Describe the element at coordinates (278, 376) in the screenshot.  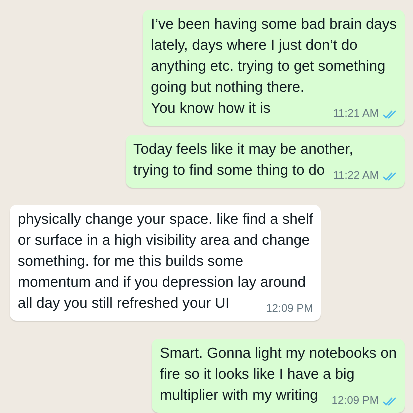
I see `sent-message: Smart. Gonna light my notebooks on fire so it looks like I have a big multiplier with my writing 12:09 PM` at that location.